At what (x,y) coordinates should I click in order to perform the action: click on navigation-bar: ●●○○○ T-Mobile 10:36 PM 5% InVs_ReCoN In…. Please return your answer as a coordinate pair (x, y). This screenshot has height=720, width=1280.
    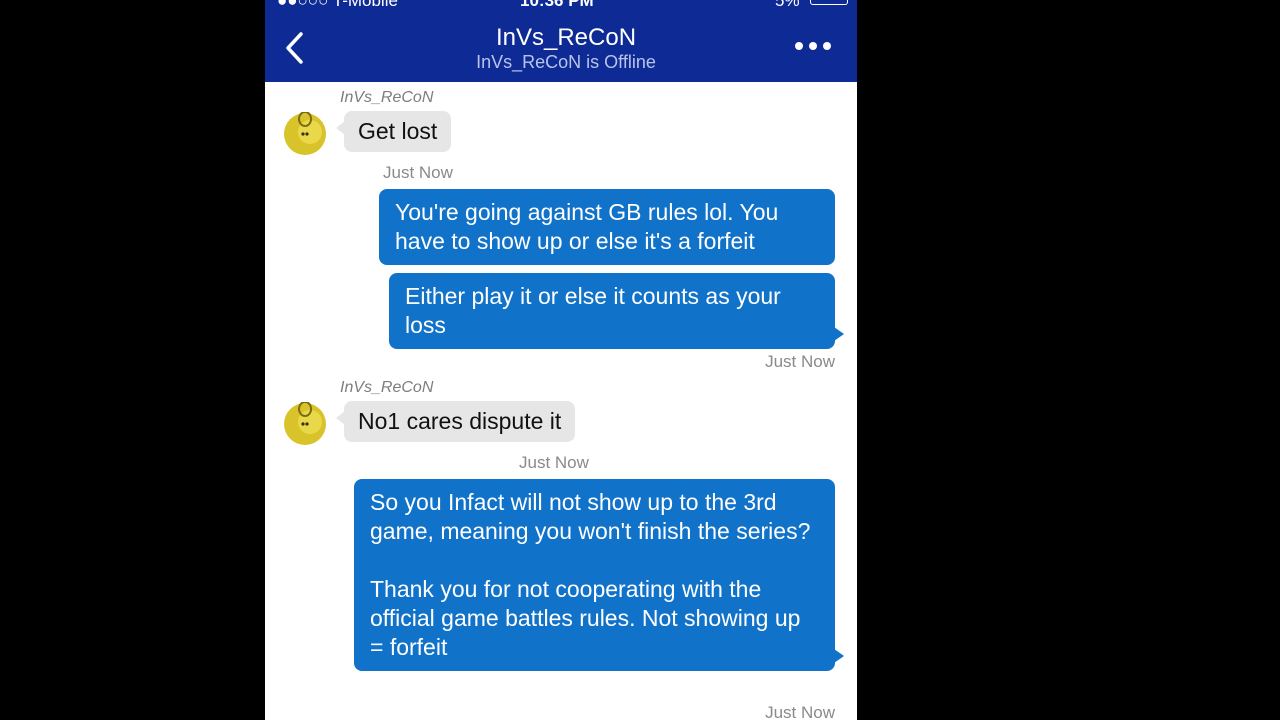
    Looking at the image, I should click on (561, 41).